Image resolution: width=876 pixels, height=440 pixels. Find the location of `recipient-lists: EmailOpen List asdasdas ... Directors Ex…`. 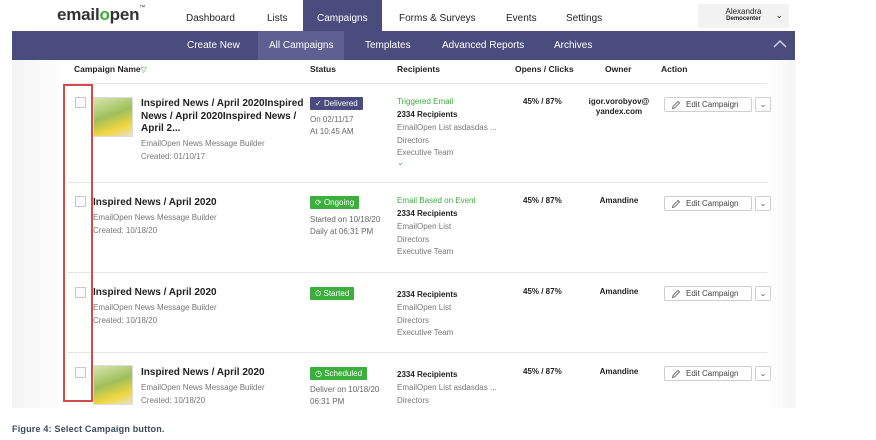

recipient-lists: EmailOpen List asdasdas ... Directors Ex… is located at coordinates (447, 140).